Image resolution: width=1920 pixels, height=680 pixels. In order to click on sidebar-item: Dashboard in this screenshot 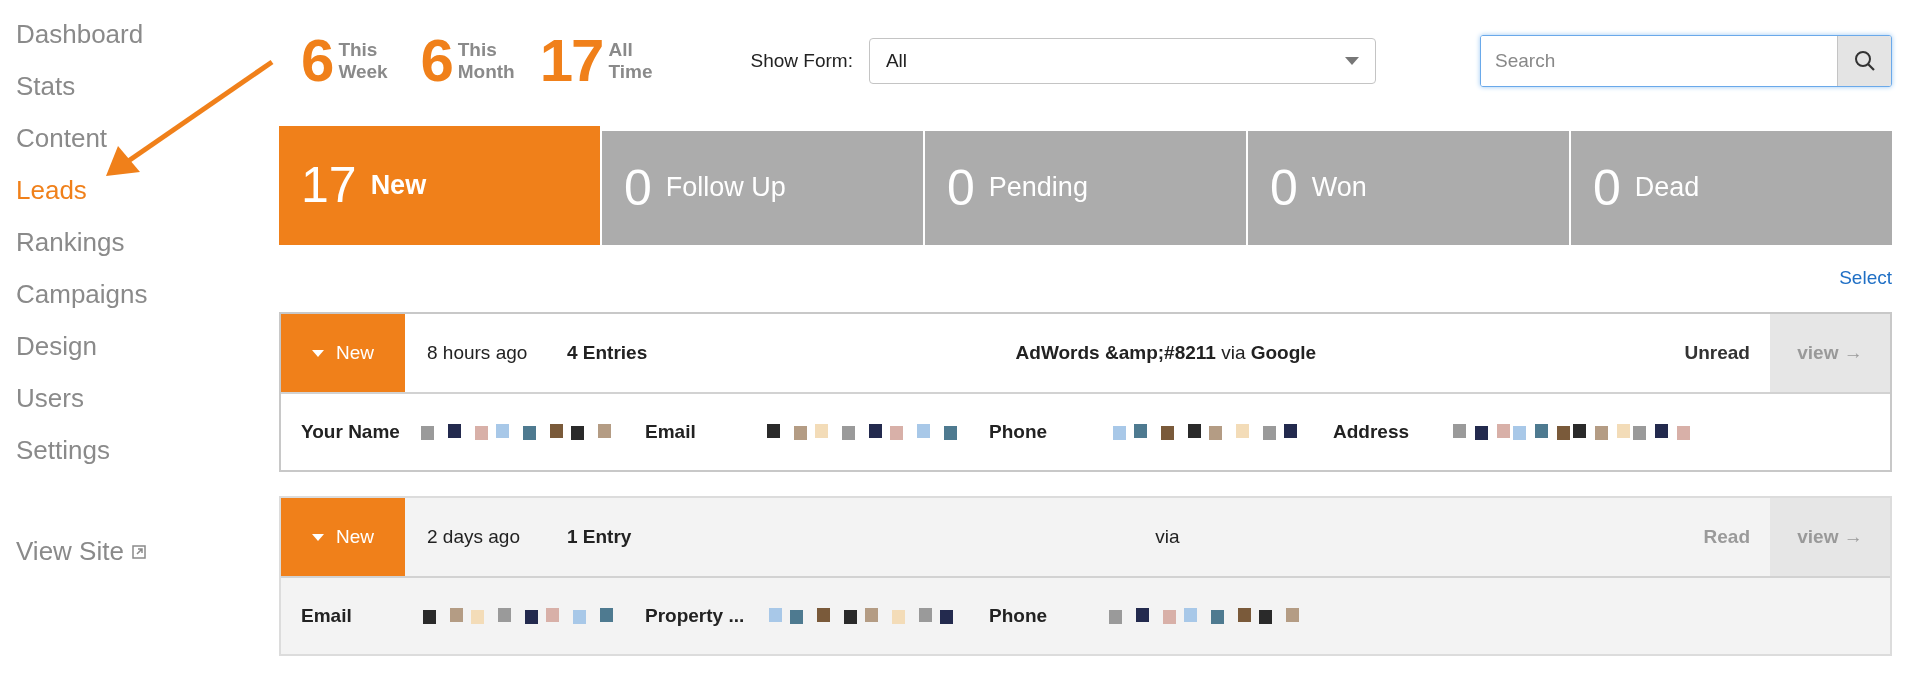, I will do `click(80, 34)`.